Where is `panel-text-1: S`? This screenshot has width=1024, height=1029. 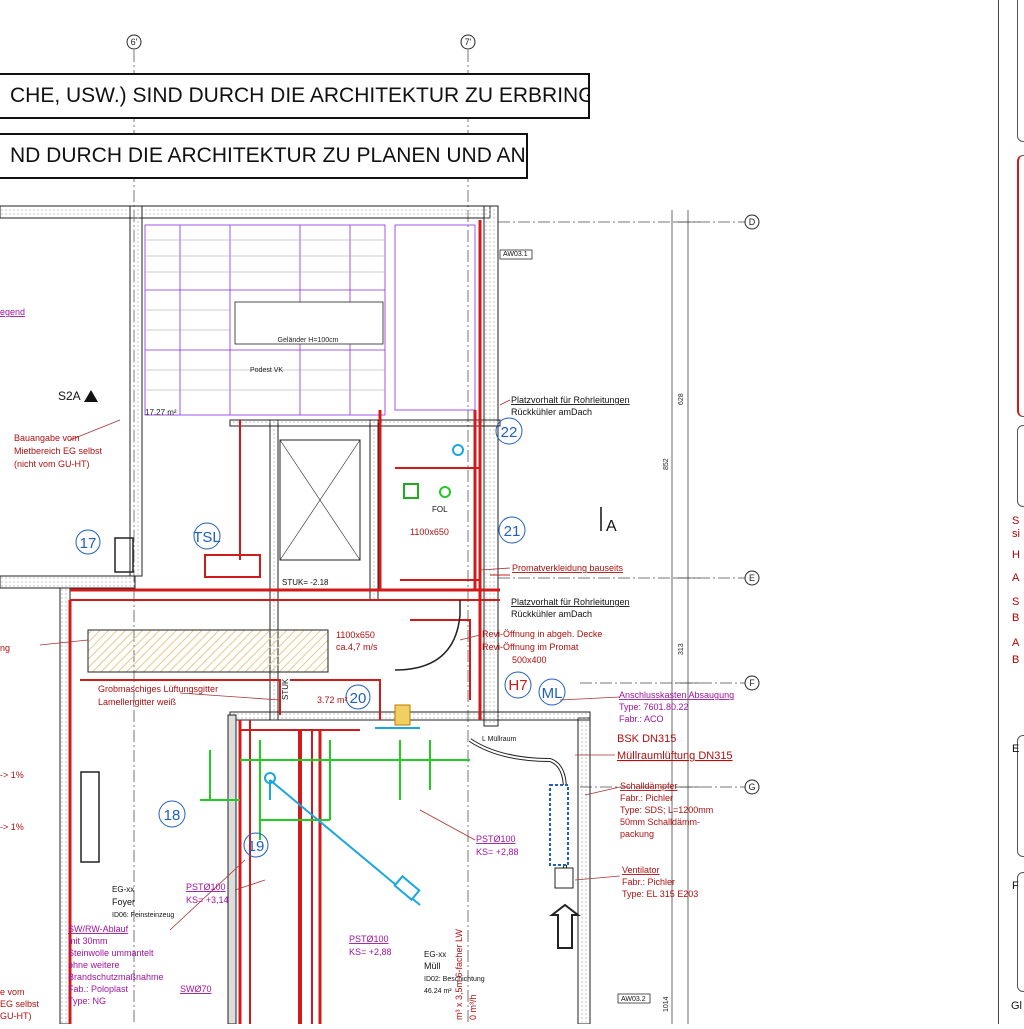
panel-text-1: S is located at coordinates (1016, 521).